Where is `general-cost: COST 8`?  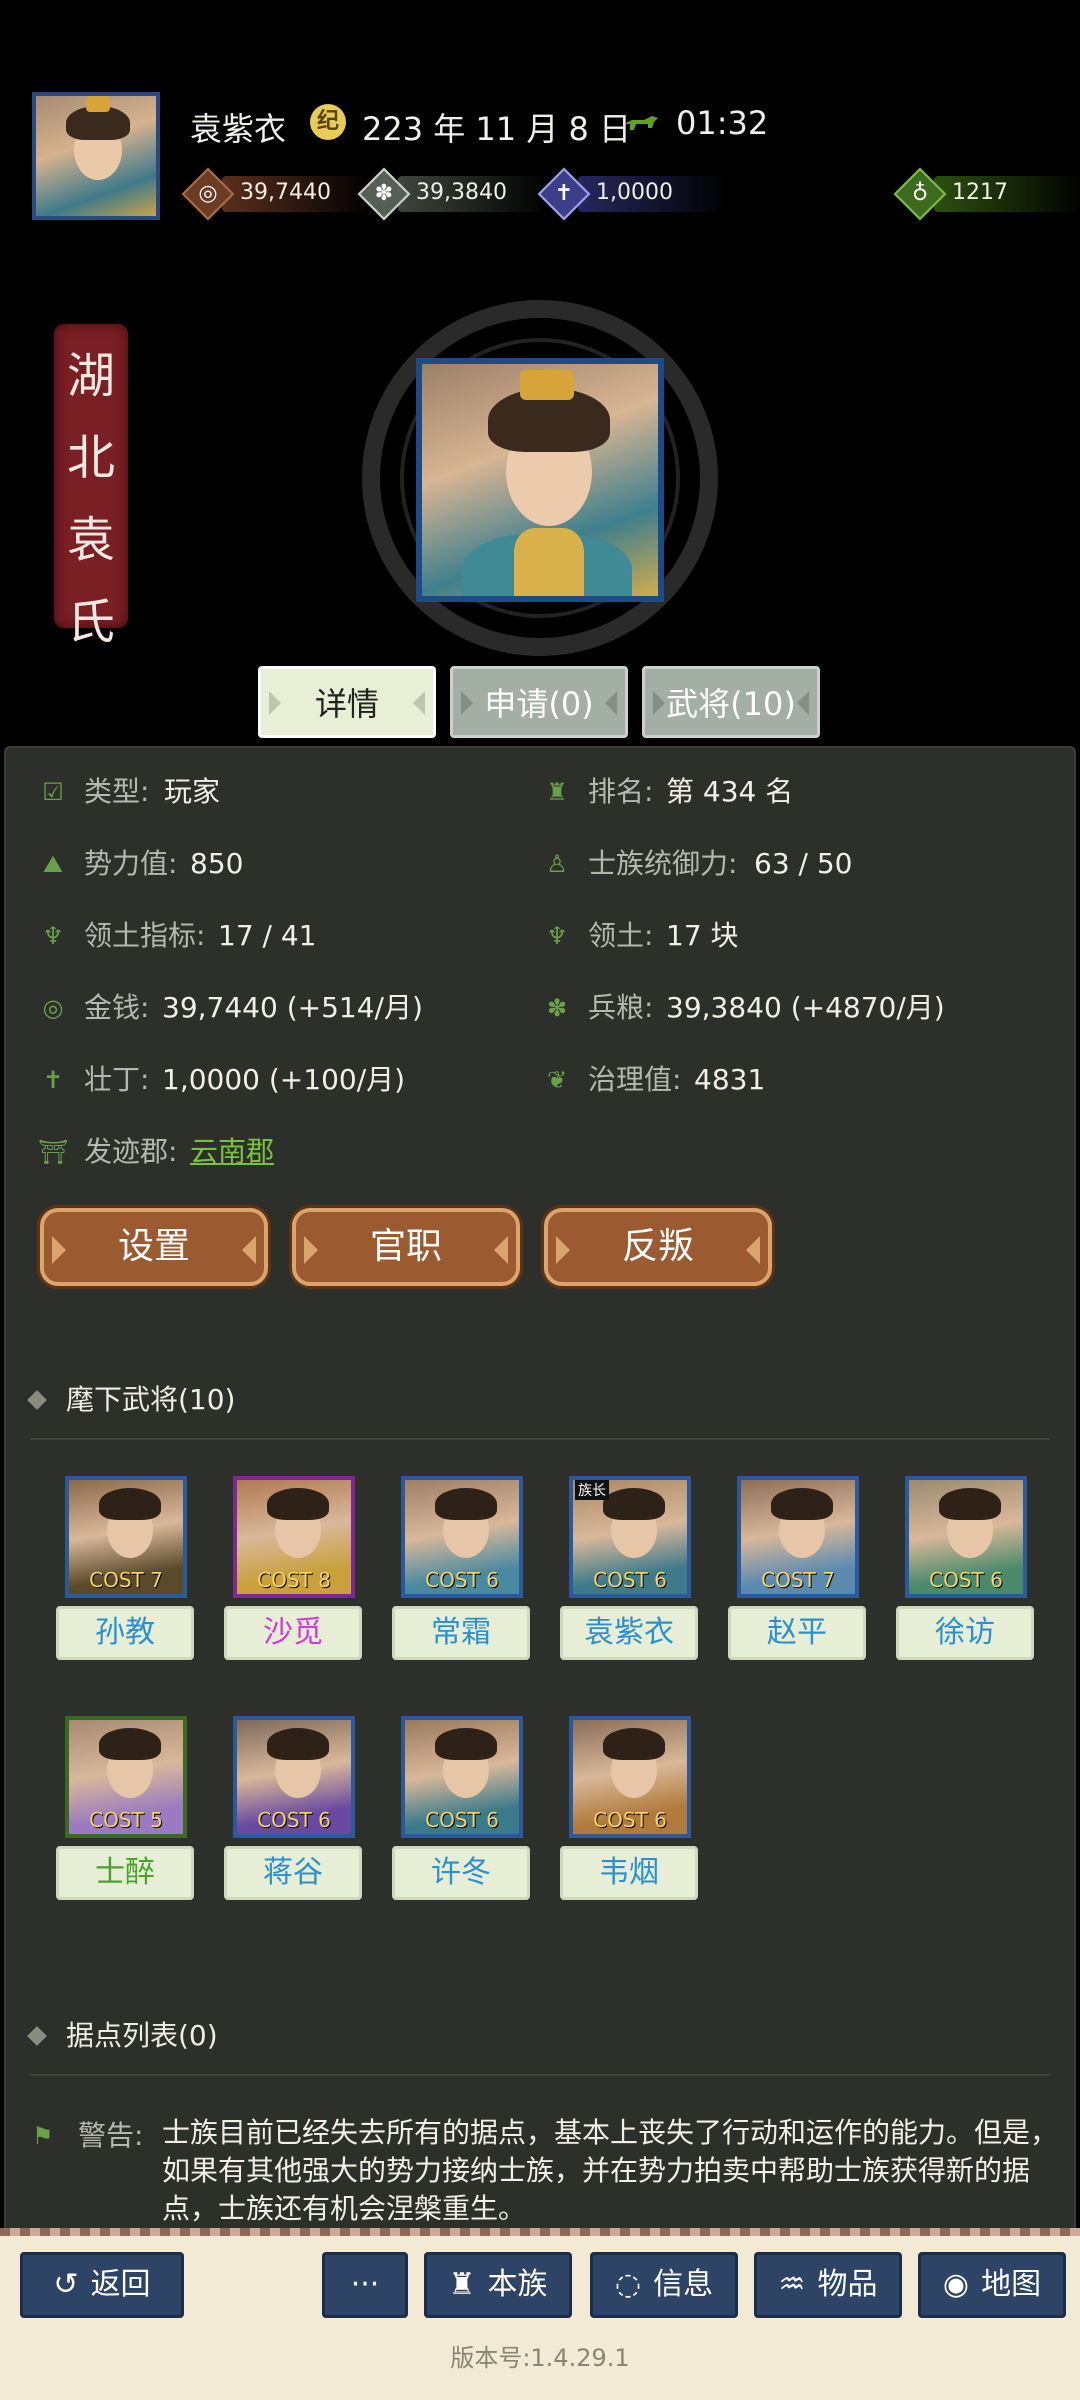 general-cost: COST 8 is located at coordinates (294, 1580).